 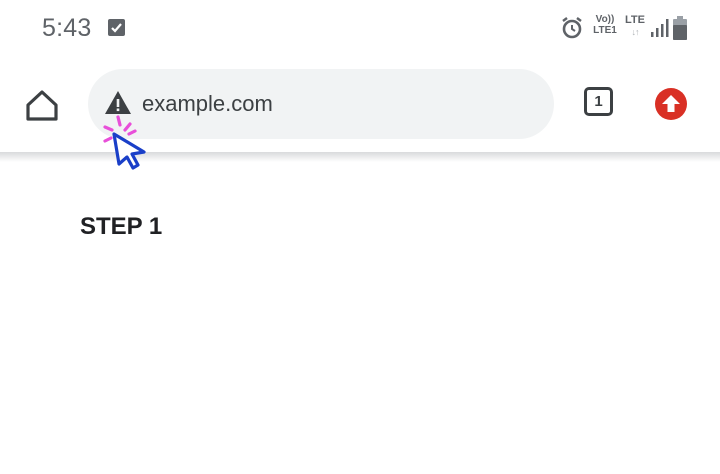 I want to click on url-text: example.com, so click(x=207, y=104).